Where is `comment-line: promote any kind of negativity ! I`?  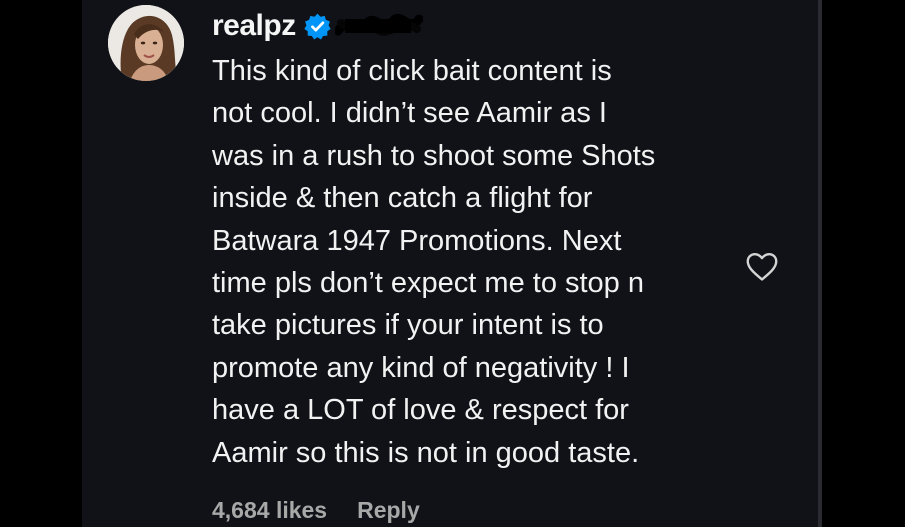 comment-line: promote any kind of negativity ! I is located at coordinates (421, 367).